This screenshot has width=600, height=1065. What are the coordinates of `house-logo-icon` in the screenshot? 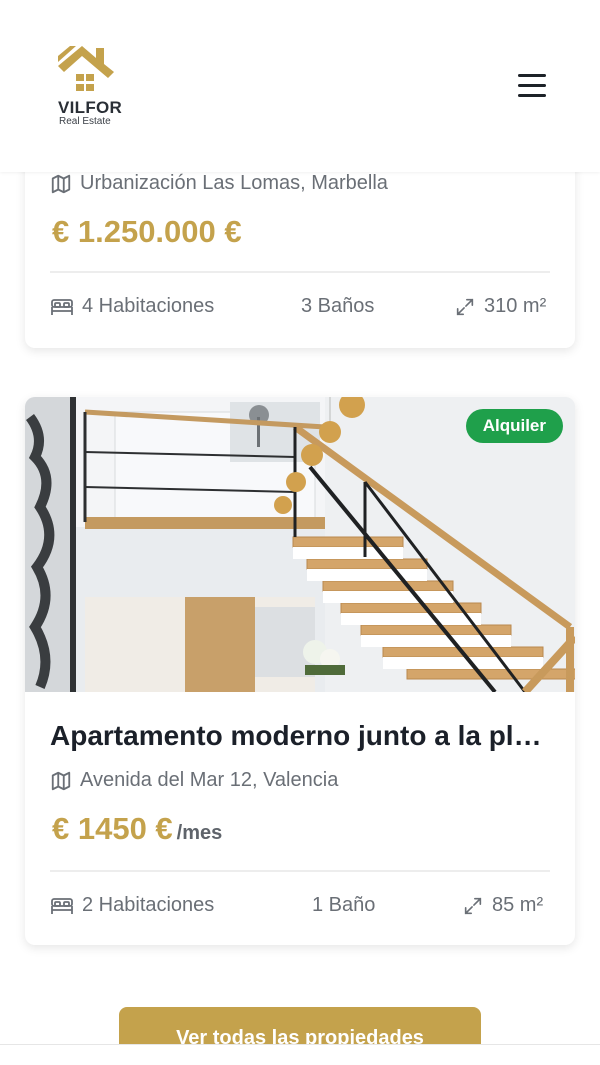 It's located at (86, 68).